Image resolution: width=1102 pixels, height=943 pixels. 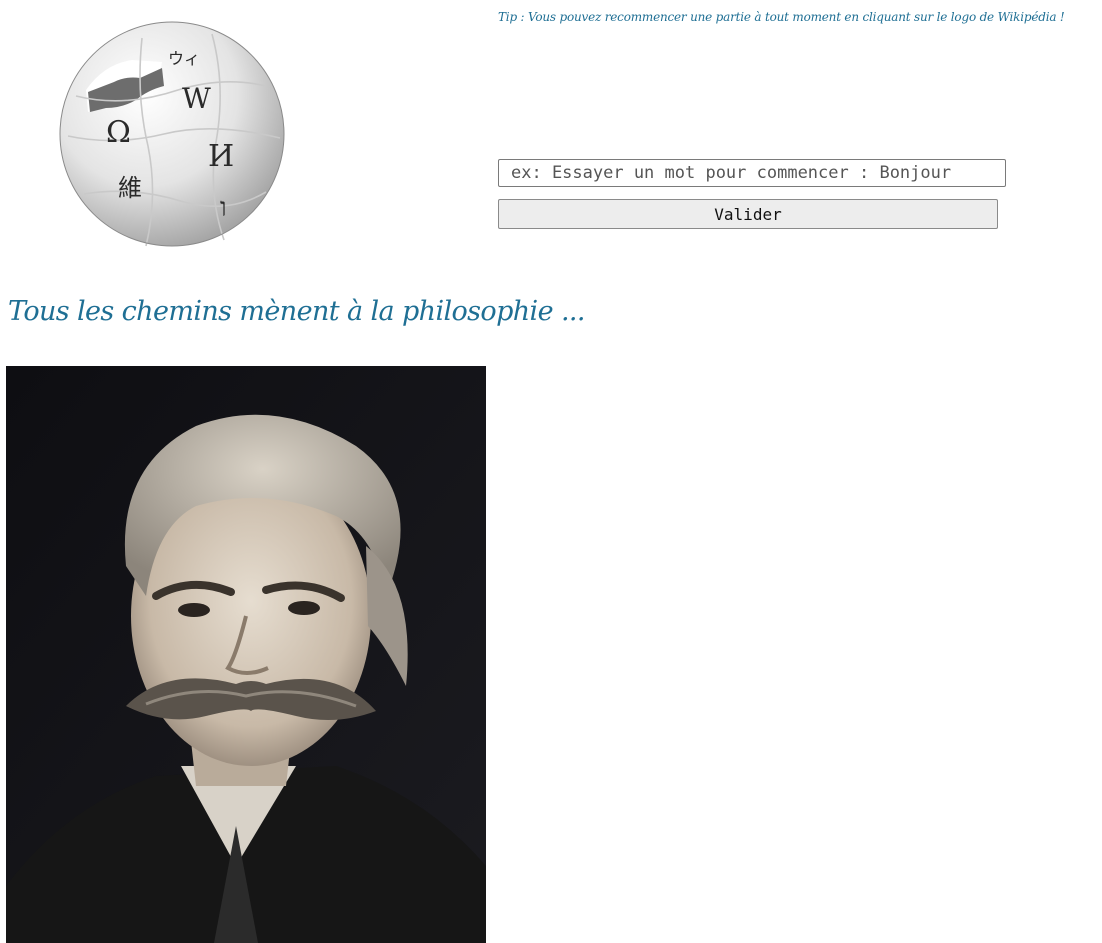 What do you see at coordinates (752, 173) in the screenshot?
I see `word-input` at bounding box center [752, 173].